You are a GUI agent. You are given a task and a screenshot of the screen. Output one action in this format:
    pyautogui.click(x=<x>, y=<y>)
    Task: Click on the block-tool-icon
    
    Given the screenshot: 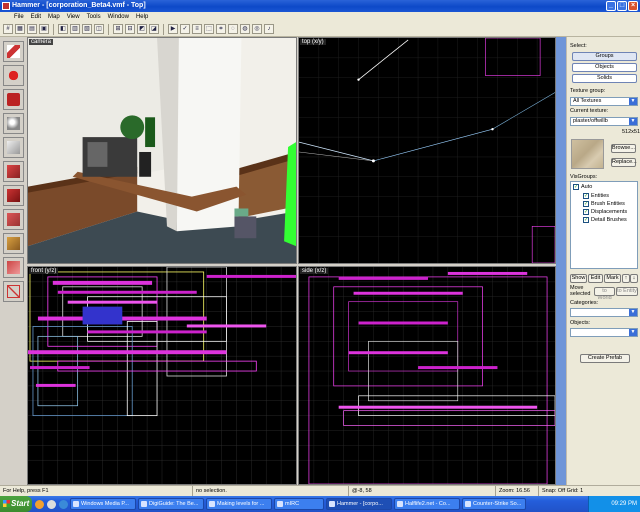 What is the action you would take?
    pyautogui.click(x=13, y=147)
    